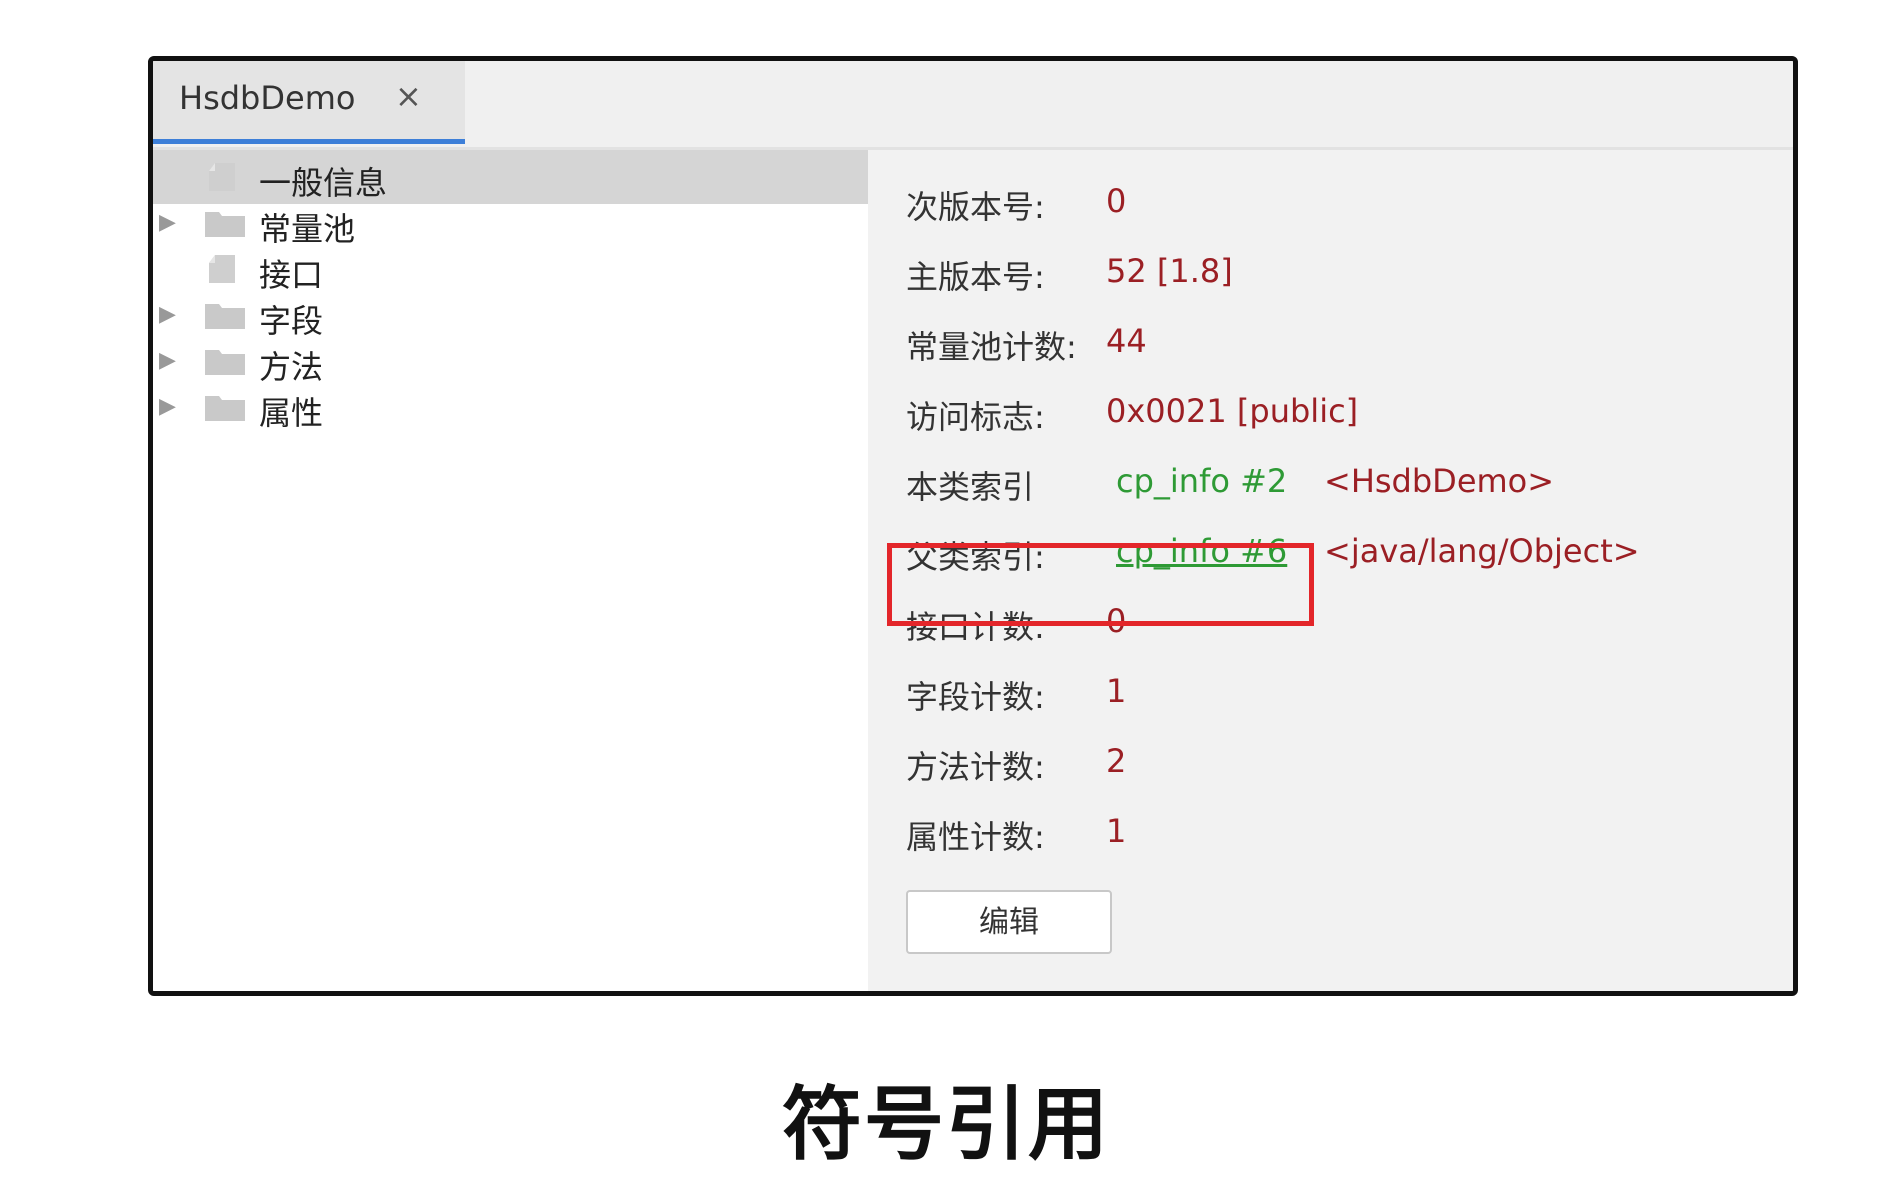  Describe the element at coordinates (975, 767) in the screenshot. I see `field-label: 方法计数:` at that location.